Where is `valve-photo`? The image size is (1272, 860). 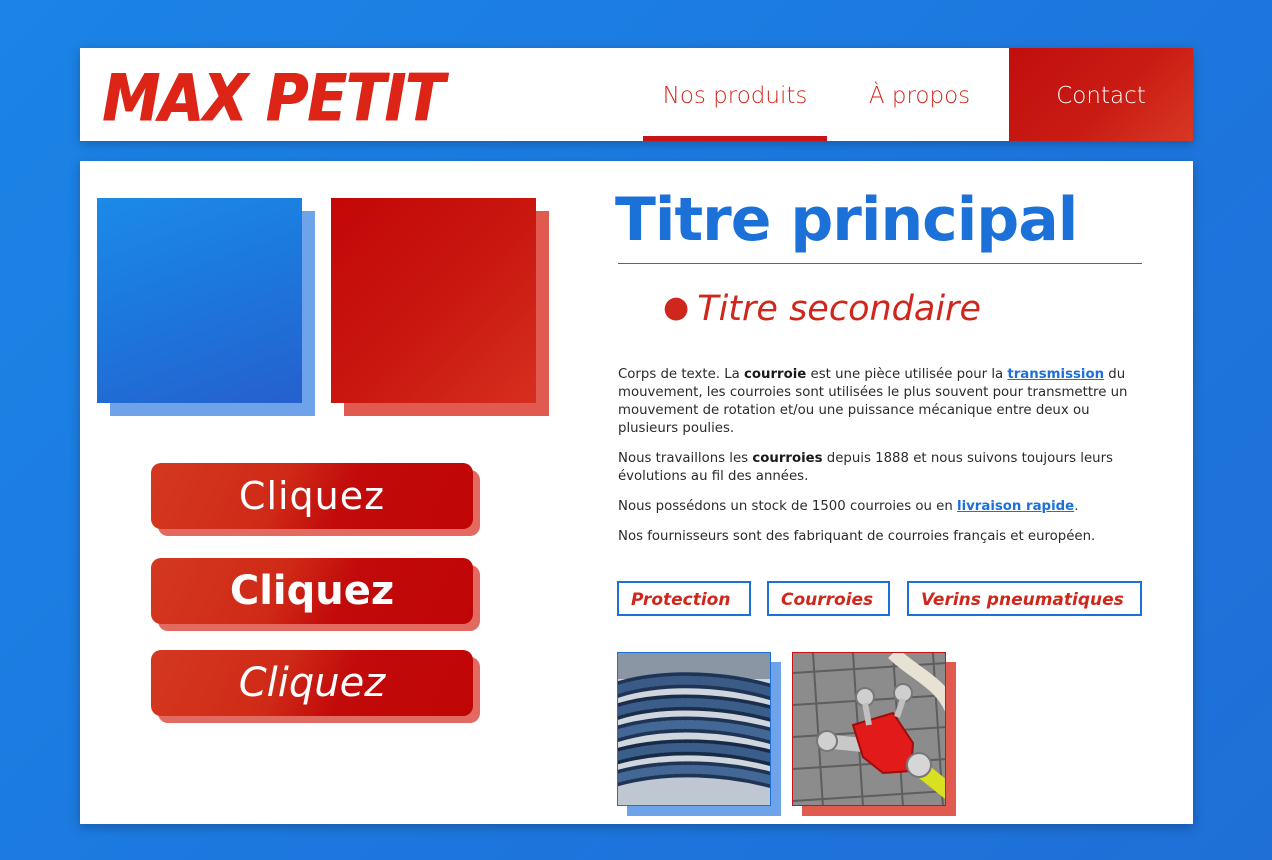
valve-photo is located at coordinates (869, 729).